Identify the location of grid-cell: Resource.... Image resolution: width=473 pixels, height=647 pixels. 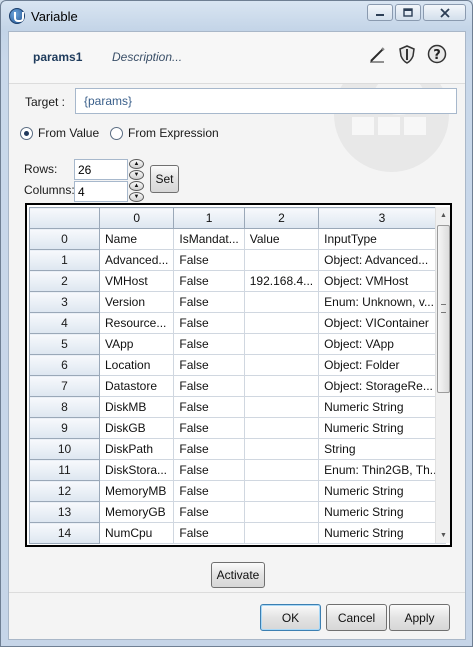
(136, 323).